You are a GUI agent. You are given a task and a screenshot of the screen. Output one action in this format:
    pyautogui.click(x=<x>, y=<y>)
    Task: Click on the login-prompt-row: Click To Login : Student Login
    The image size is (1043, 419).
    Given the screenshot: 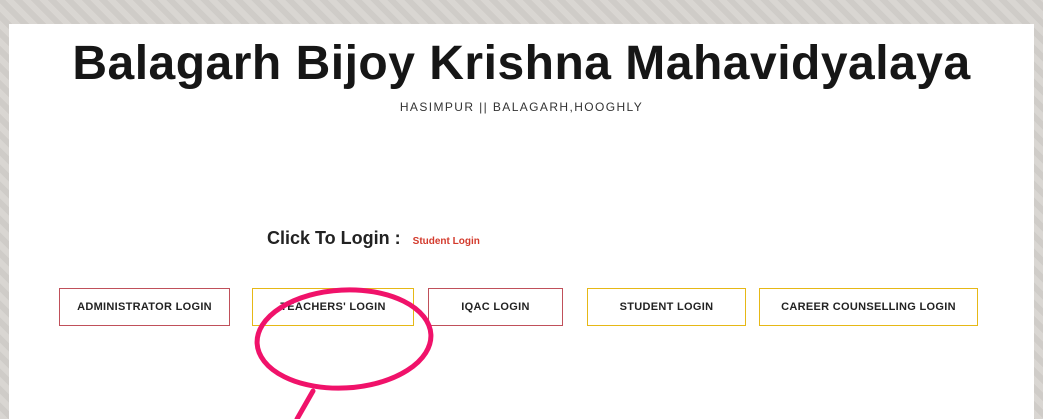 What is the action you would take?
    pyautogui.click(x=373, y=238)
    